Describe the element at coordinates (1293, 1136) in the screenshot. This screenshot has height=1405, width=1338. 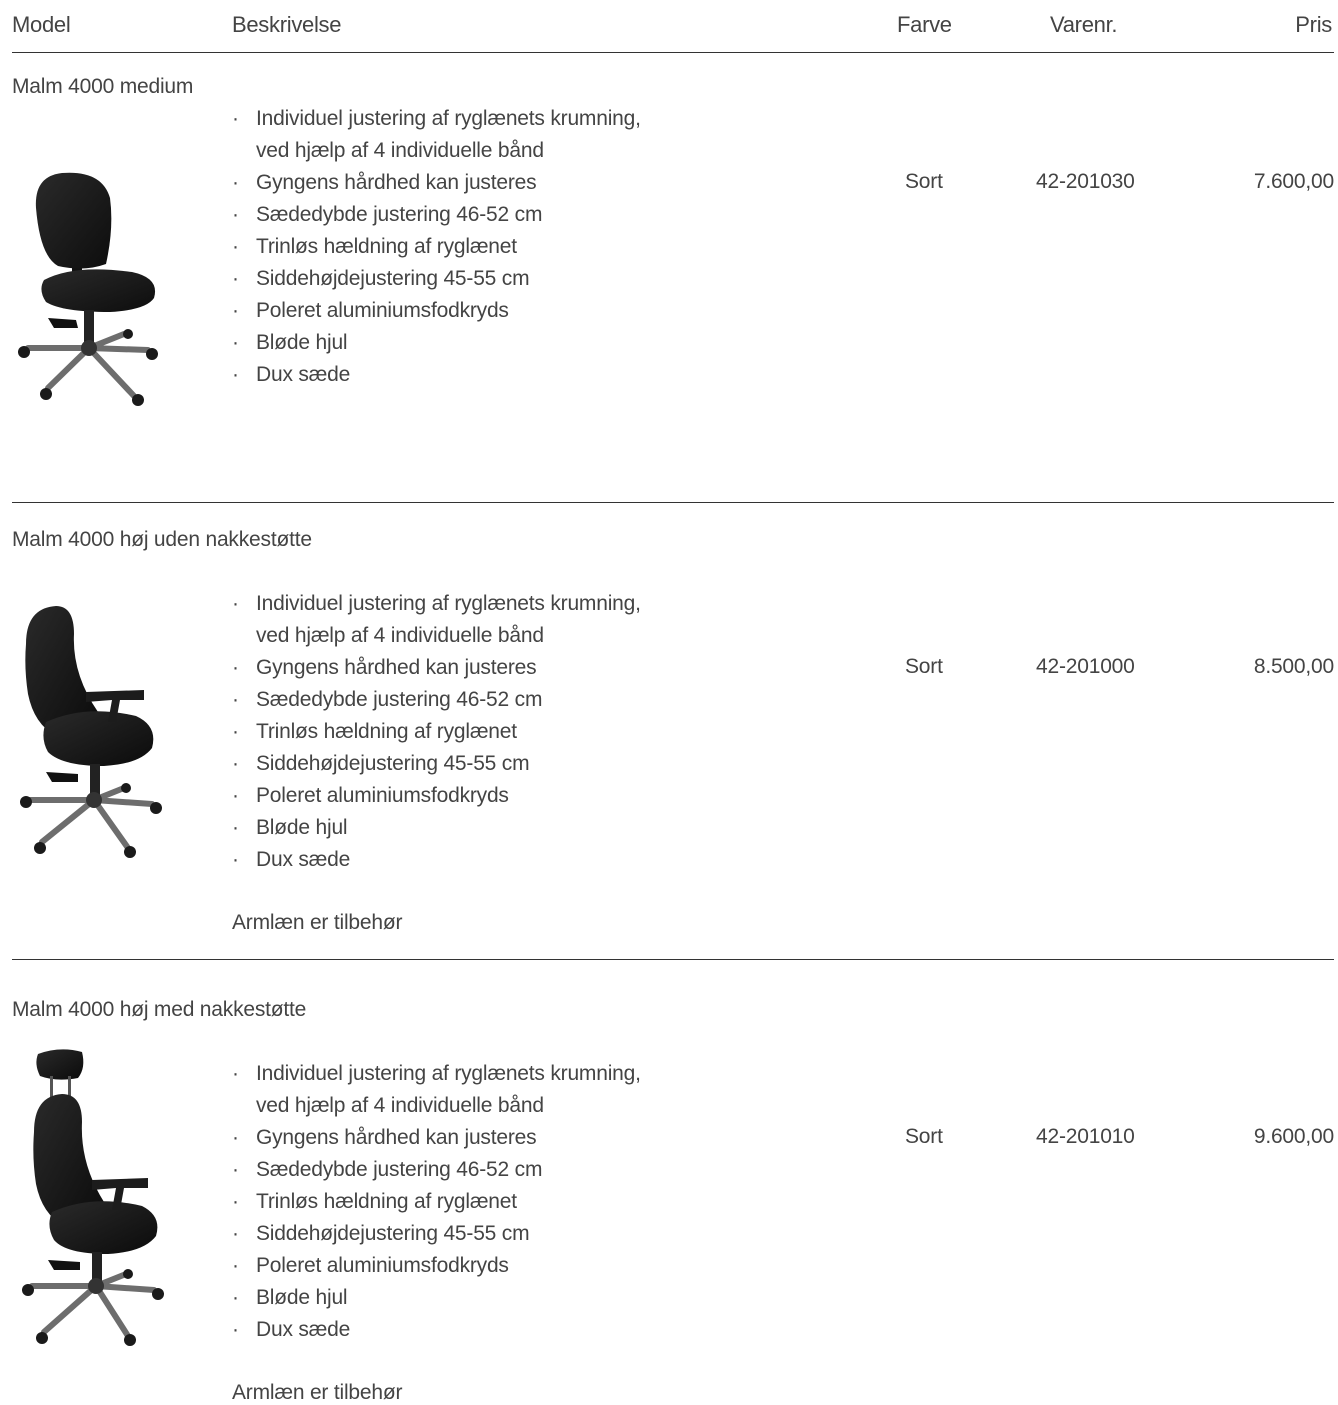
I see `product-price: 9.600,00` at that location.